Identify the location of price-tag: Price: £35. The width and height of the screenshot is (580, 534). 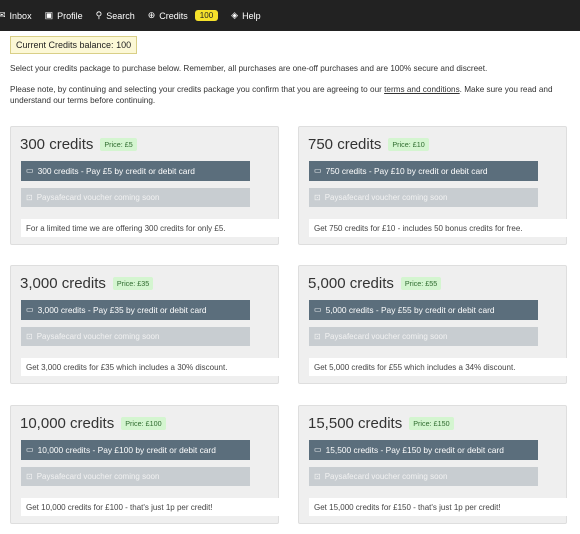
(133, 283).